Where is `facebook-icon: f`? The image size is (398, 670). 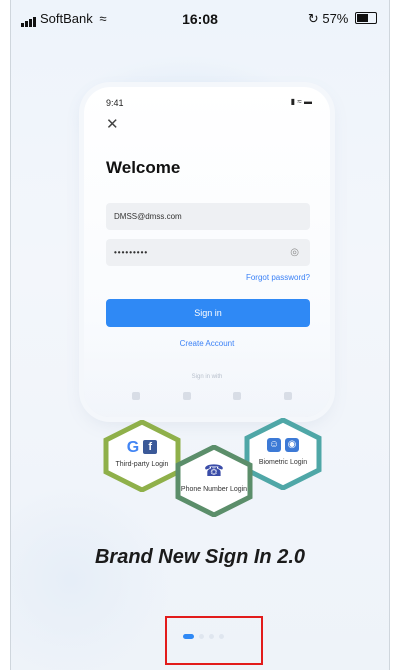
facebook-icon: f is located at coordinates (150, 447).